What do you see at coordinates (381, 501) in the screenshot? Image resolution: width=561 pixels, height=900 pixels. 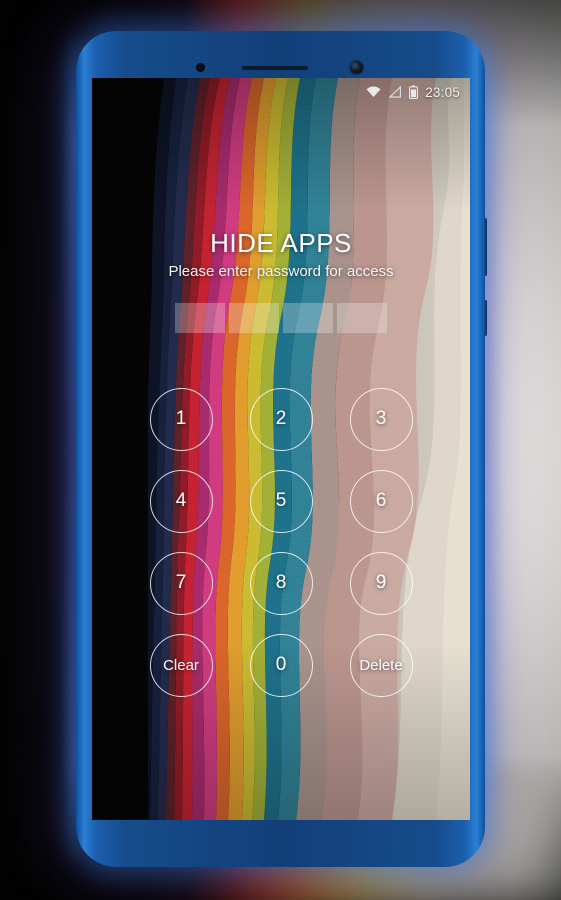 I see `key-6: 6` at bounding box center [381, 501].